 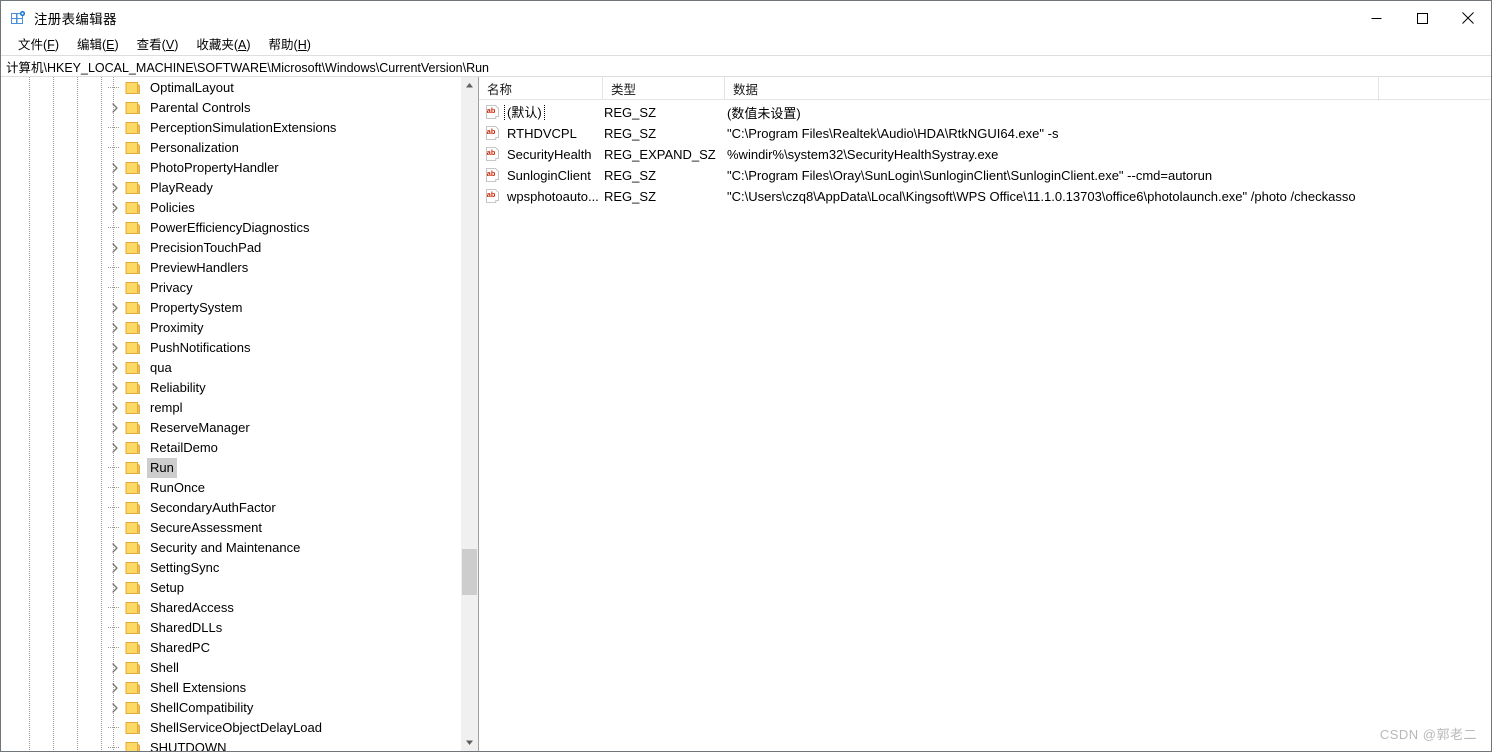 What do you see at coordinates (224, 108) in the screenshot?
I see `registry-tree-node: Parental Controls` at bounding box center [224, 108].